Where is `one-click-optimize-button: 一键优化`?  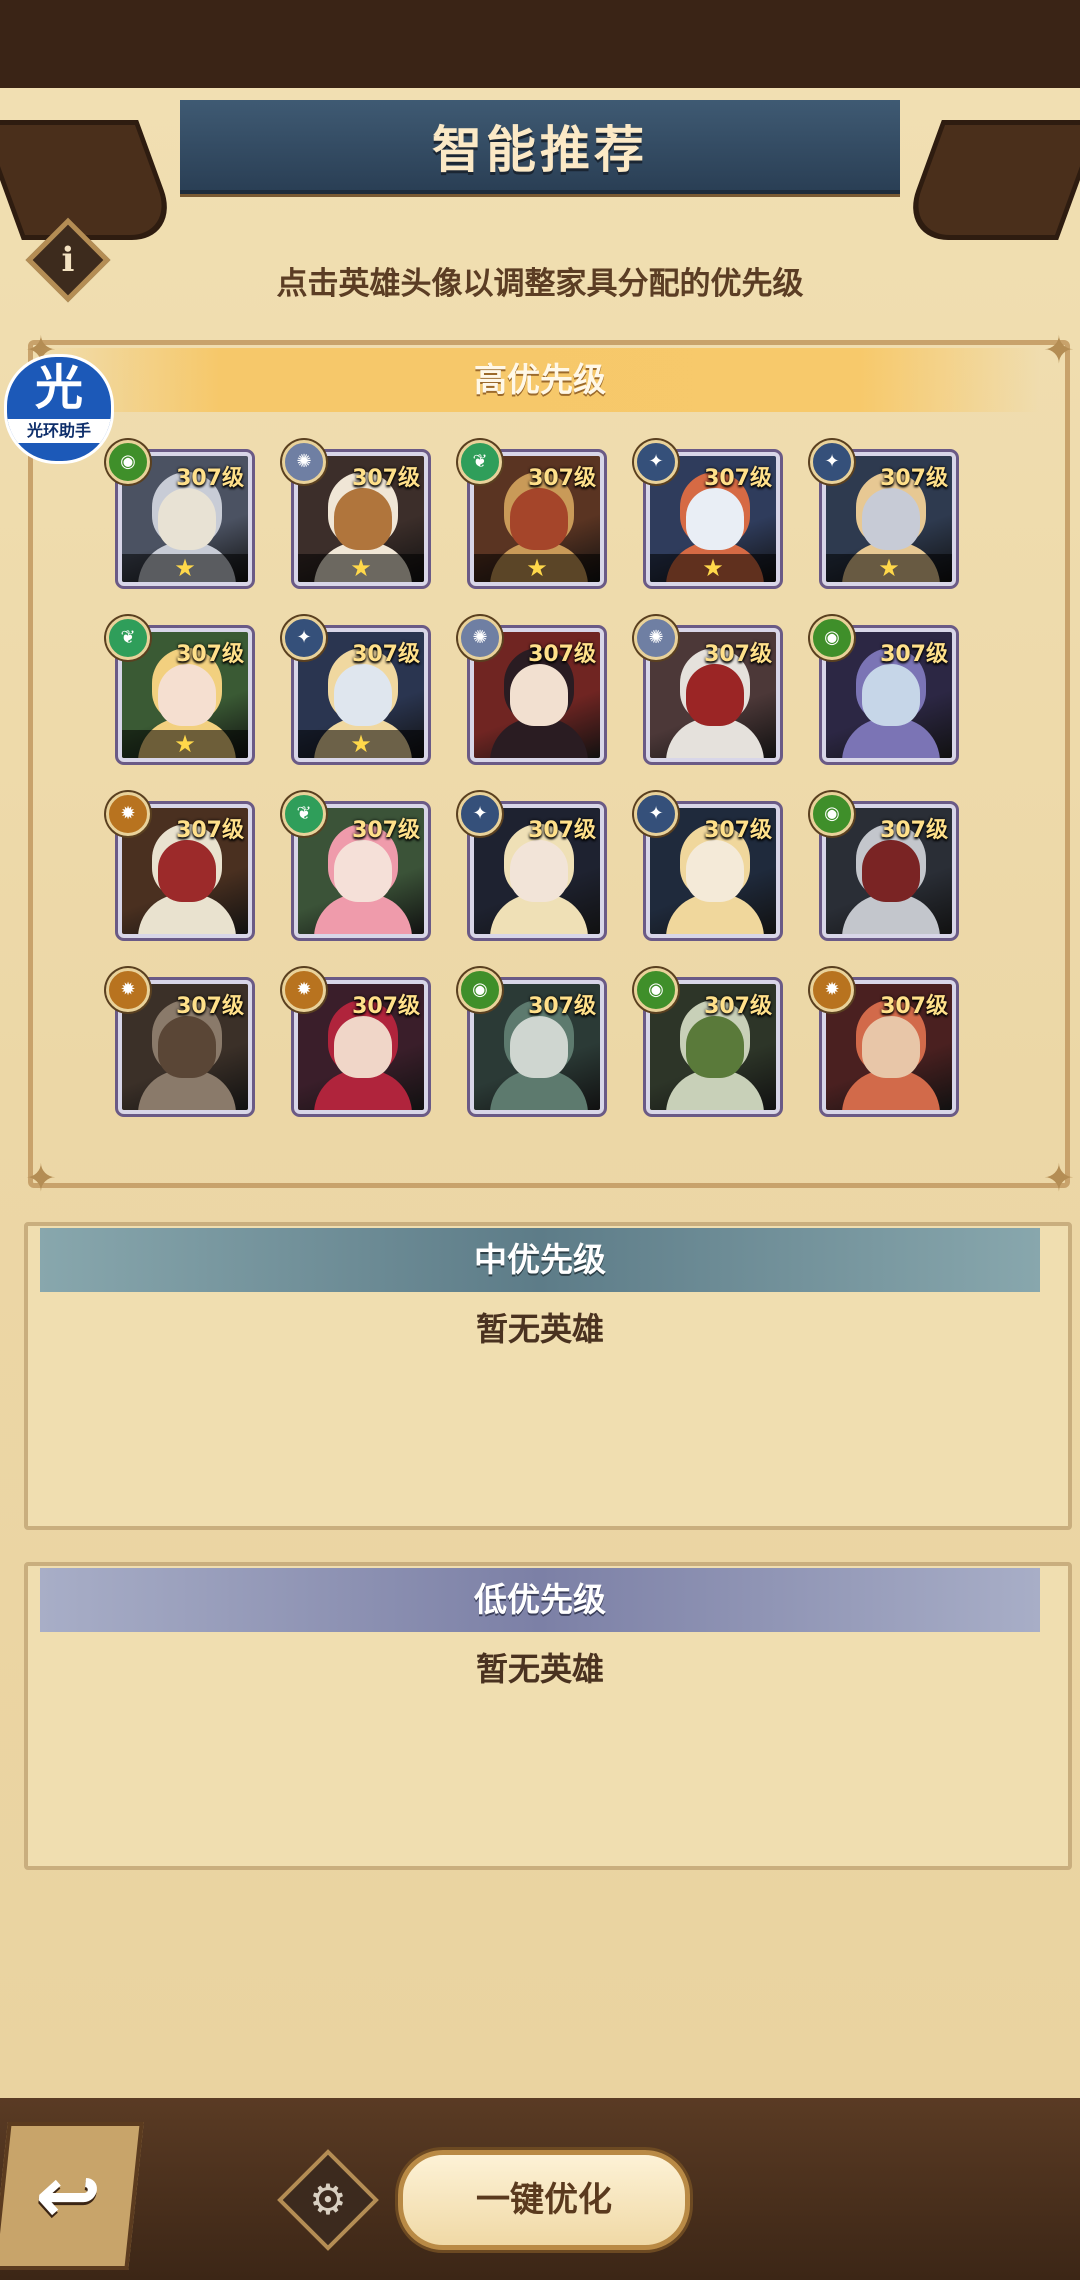 one-click-optimize-button: 一键优化 is located at coordinates (544, 2200).